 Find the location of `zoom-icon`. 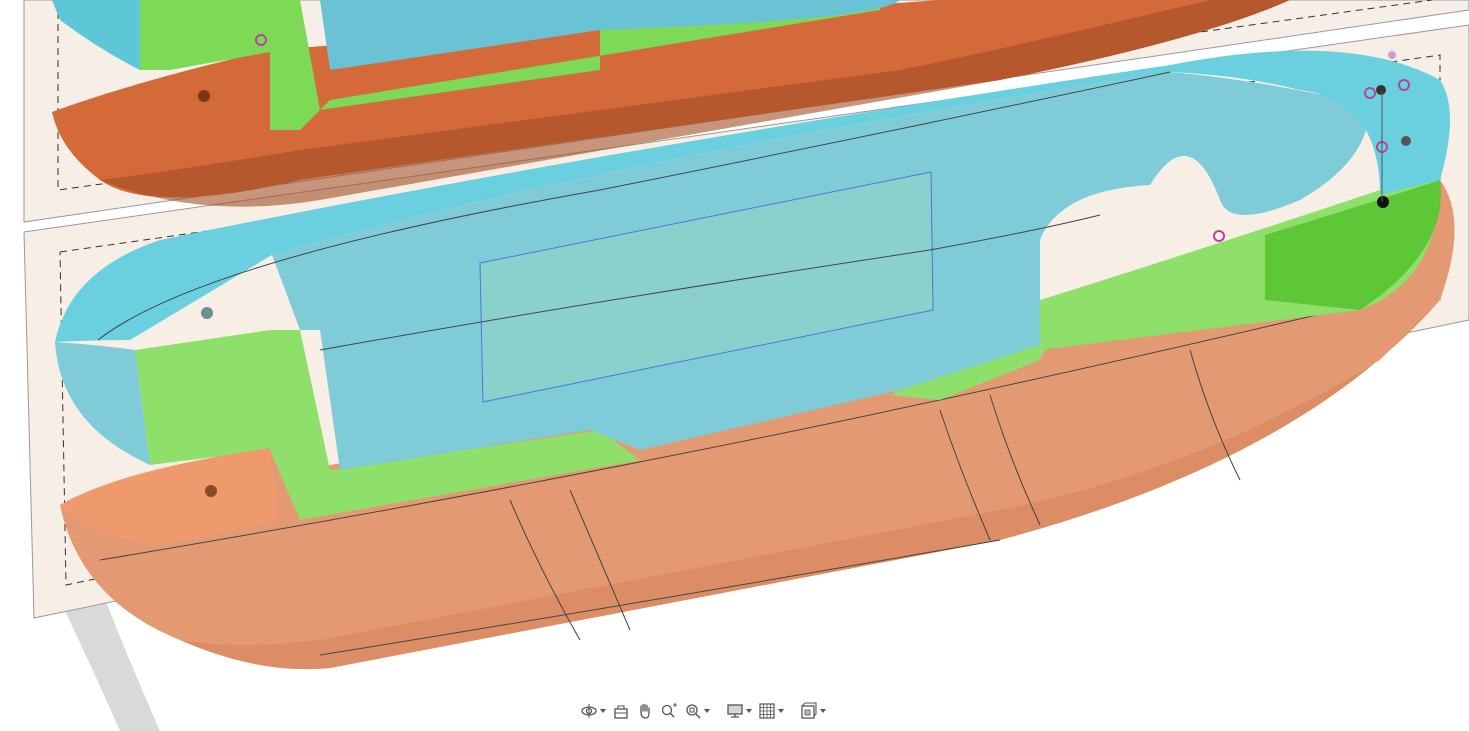

zoom-icon is located at coordinates (669, 710).